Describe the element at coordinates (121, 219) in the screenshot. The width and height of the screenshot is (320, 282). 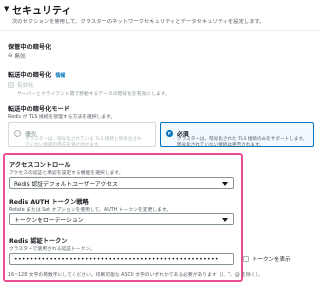
I see `auth-token-change-select: トークンをローテーション` at that location.